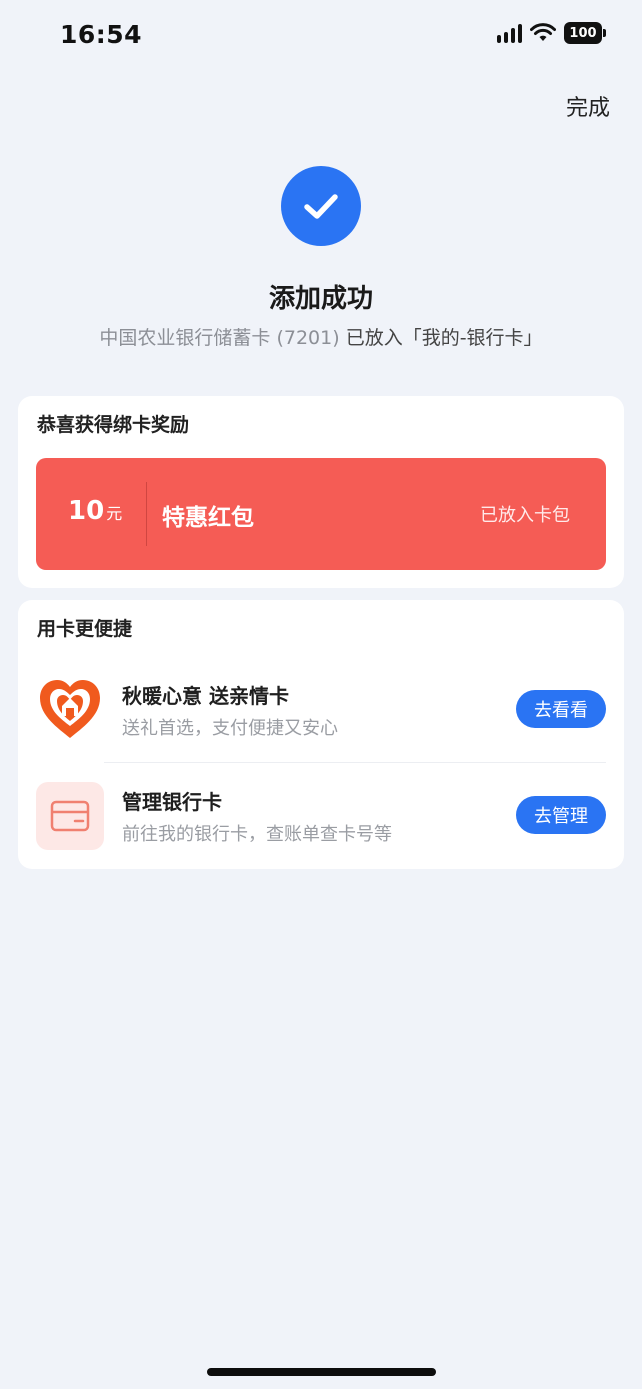  I want to click on status-bar: 16:54 100, so click(321, 36).